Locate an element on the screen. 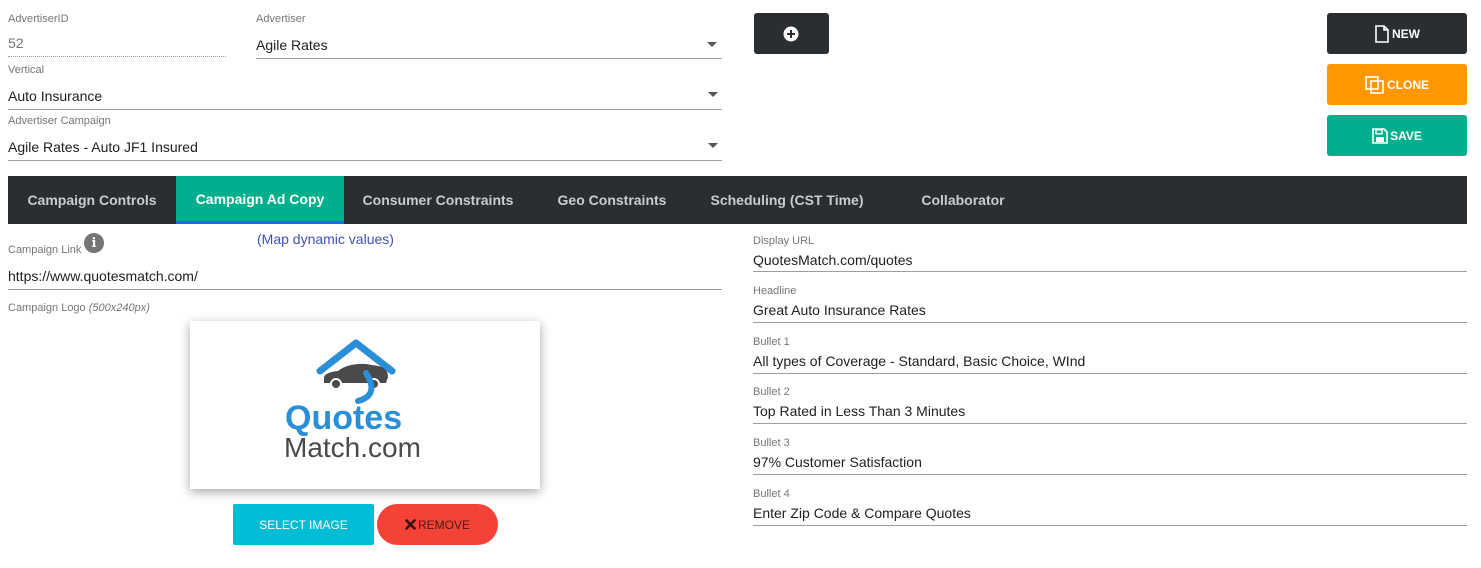 The image size is (1481, 568). file-icon is located at coordinates (1382, 33).